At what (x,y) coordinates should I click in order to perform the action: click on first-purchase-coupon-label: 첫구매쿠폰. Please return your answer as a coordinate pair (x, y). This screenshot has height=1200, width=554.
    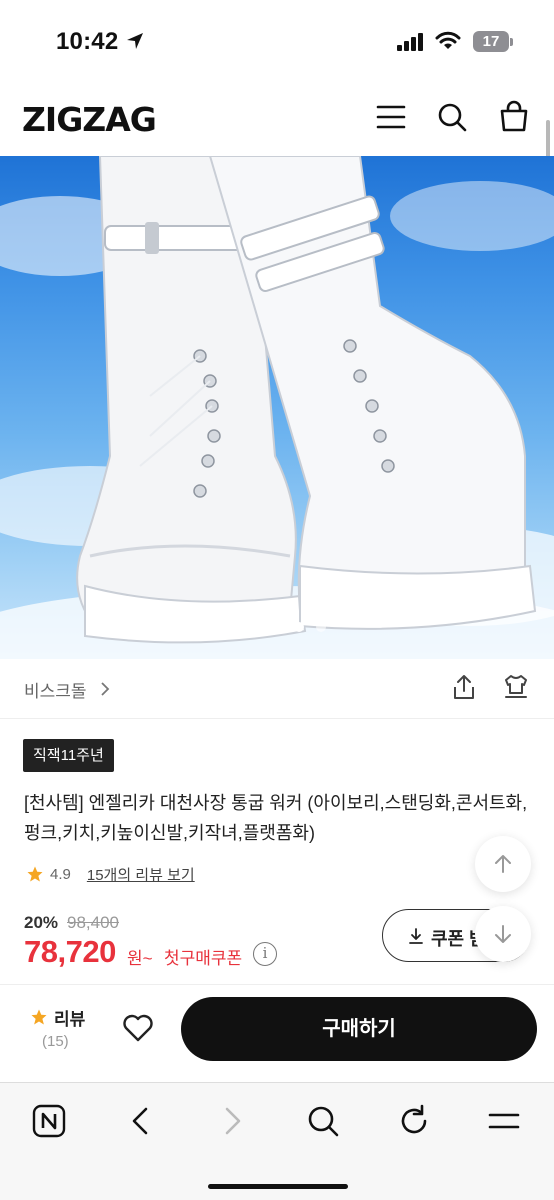
    Looking at the image, I should click on (203, 958).